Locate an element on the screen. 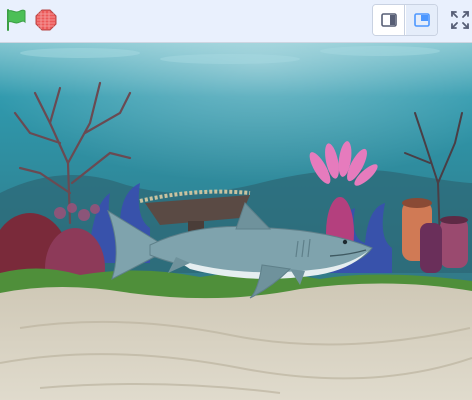  green-flag-button is located at coordinates (16, 20).